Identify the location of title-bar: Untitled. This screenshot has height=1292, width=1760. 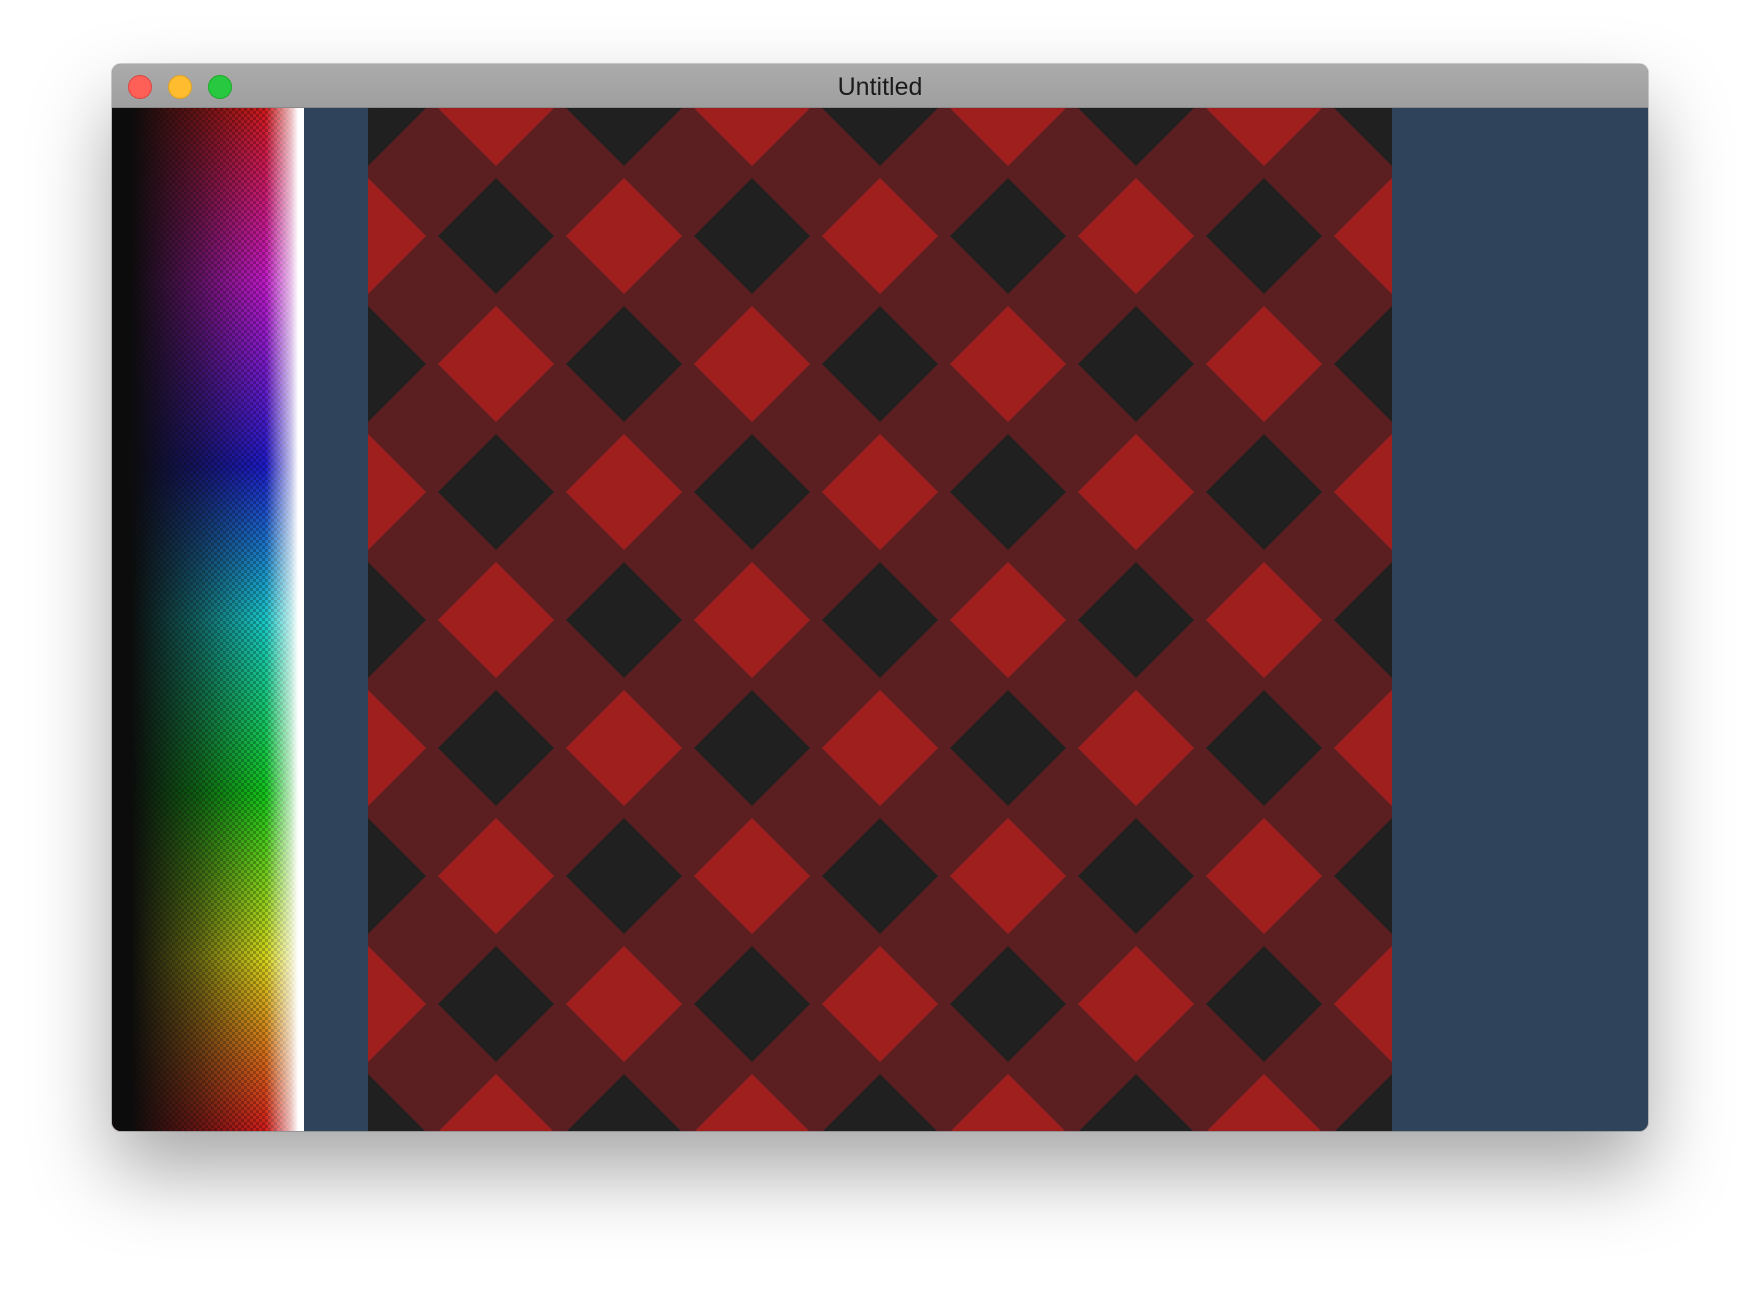
(880, 86).